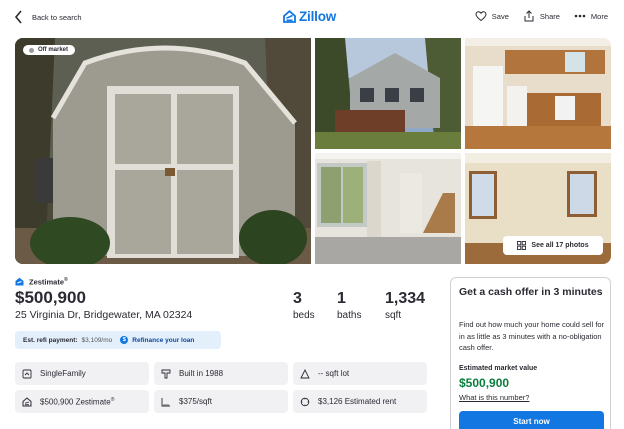  Describe the element at coordinates (50, 297) in the screenshot. I see `price: $500,900` at that location.